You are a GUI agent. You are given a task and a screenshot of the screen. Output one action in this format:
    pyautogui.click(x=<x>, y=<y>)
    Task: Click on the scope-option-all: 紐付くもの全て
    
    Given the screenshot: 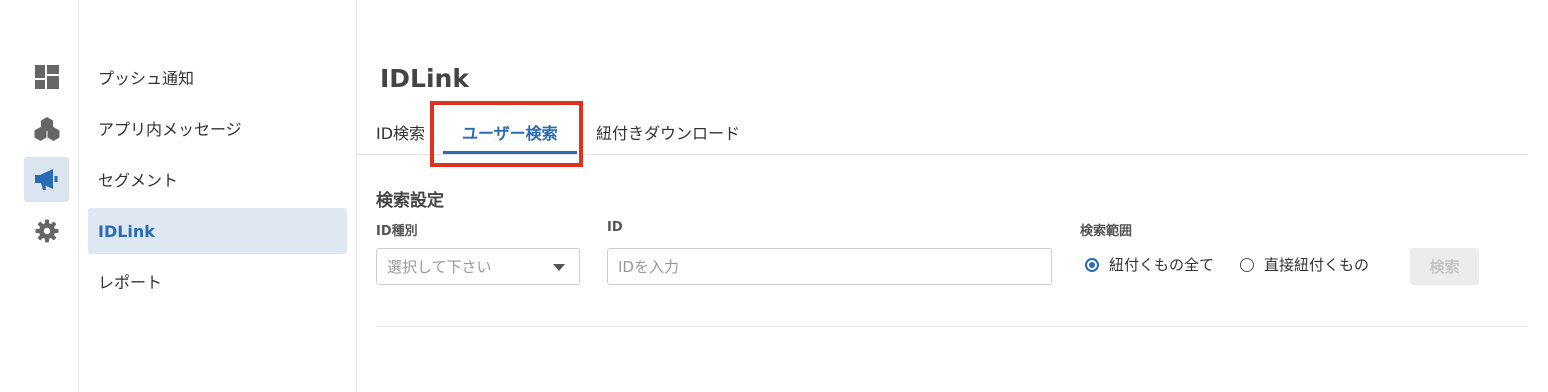 What is the action you would take?
    pyautogui.click(x=1149, y=264)
    